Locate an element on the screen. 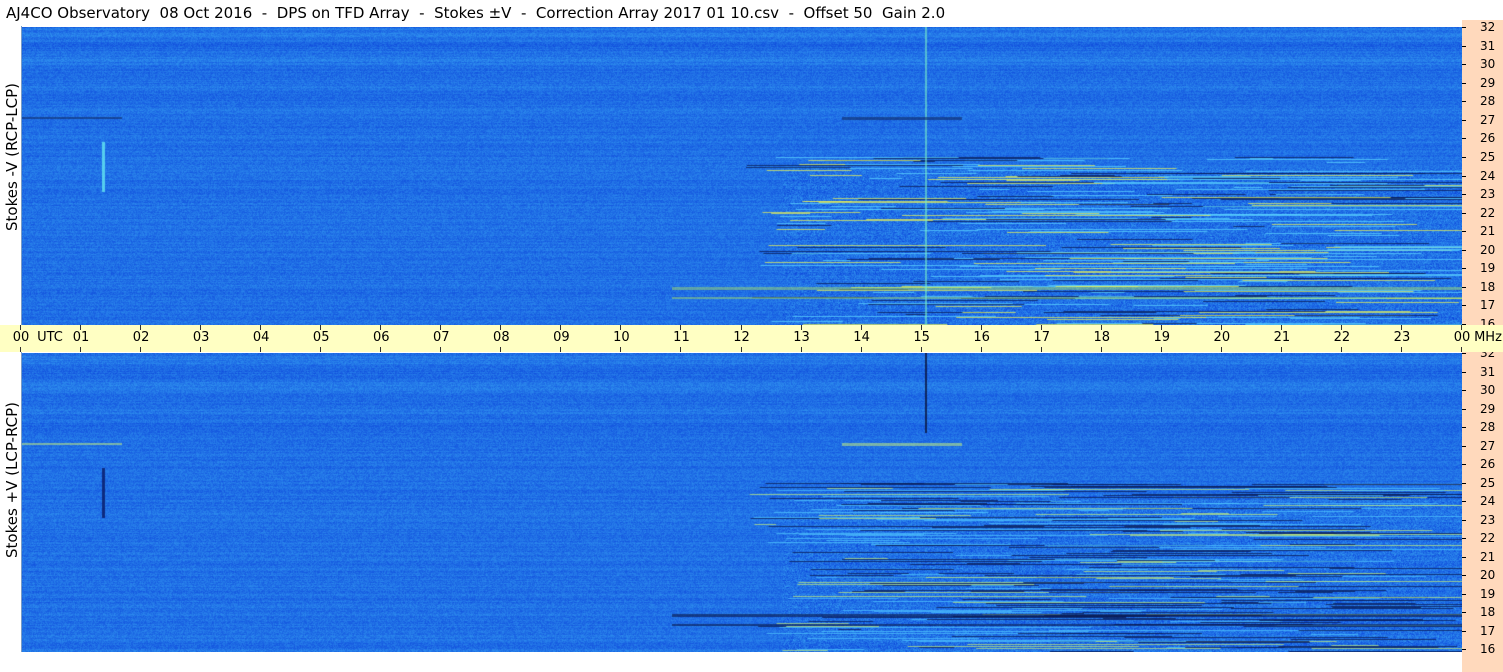 The image size is (1503, 672). time-label: 00 is located at coordinates (1462, 337).